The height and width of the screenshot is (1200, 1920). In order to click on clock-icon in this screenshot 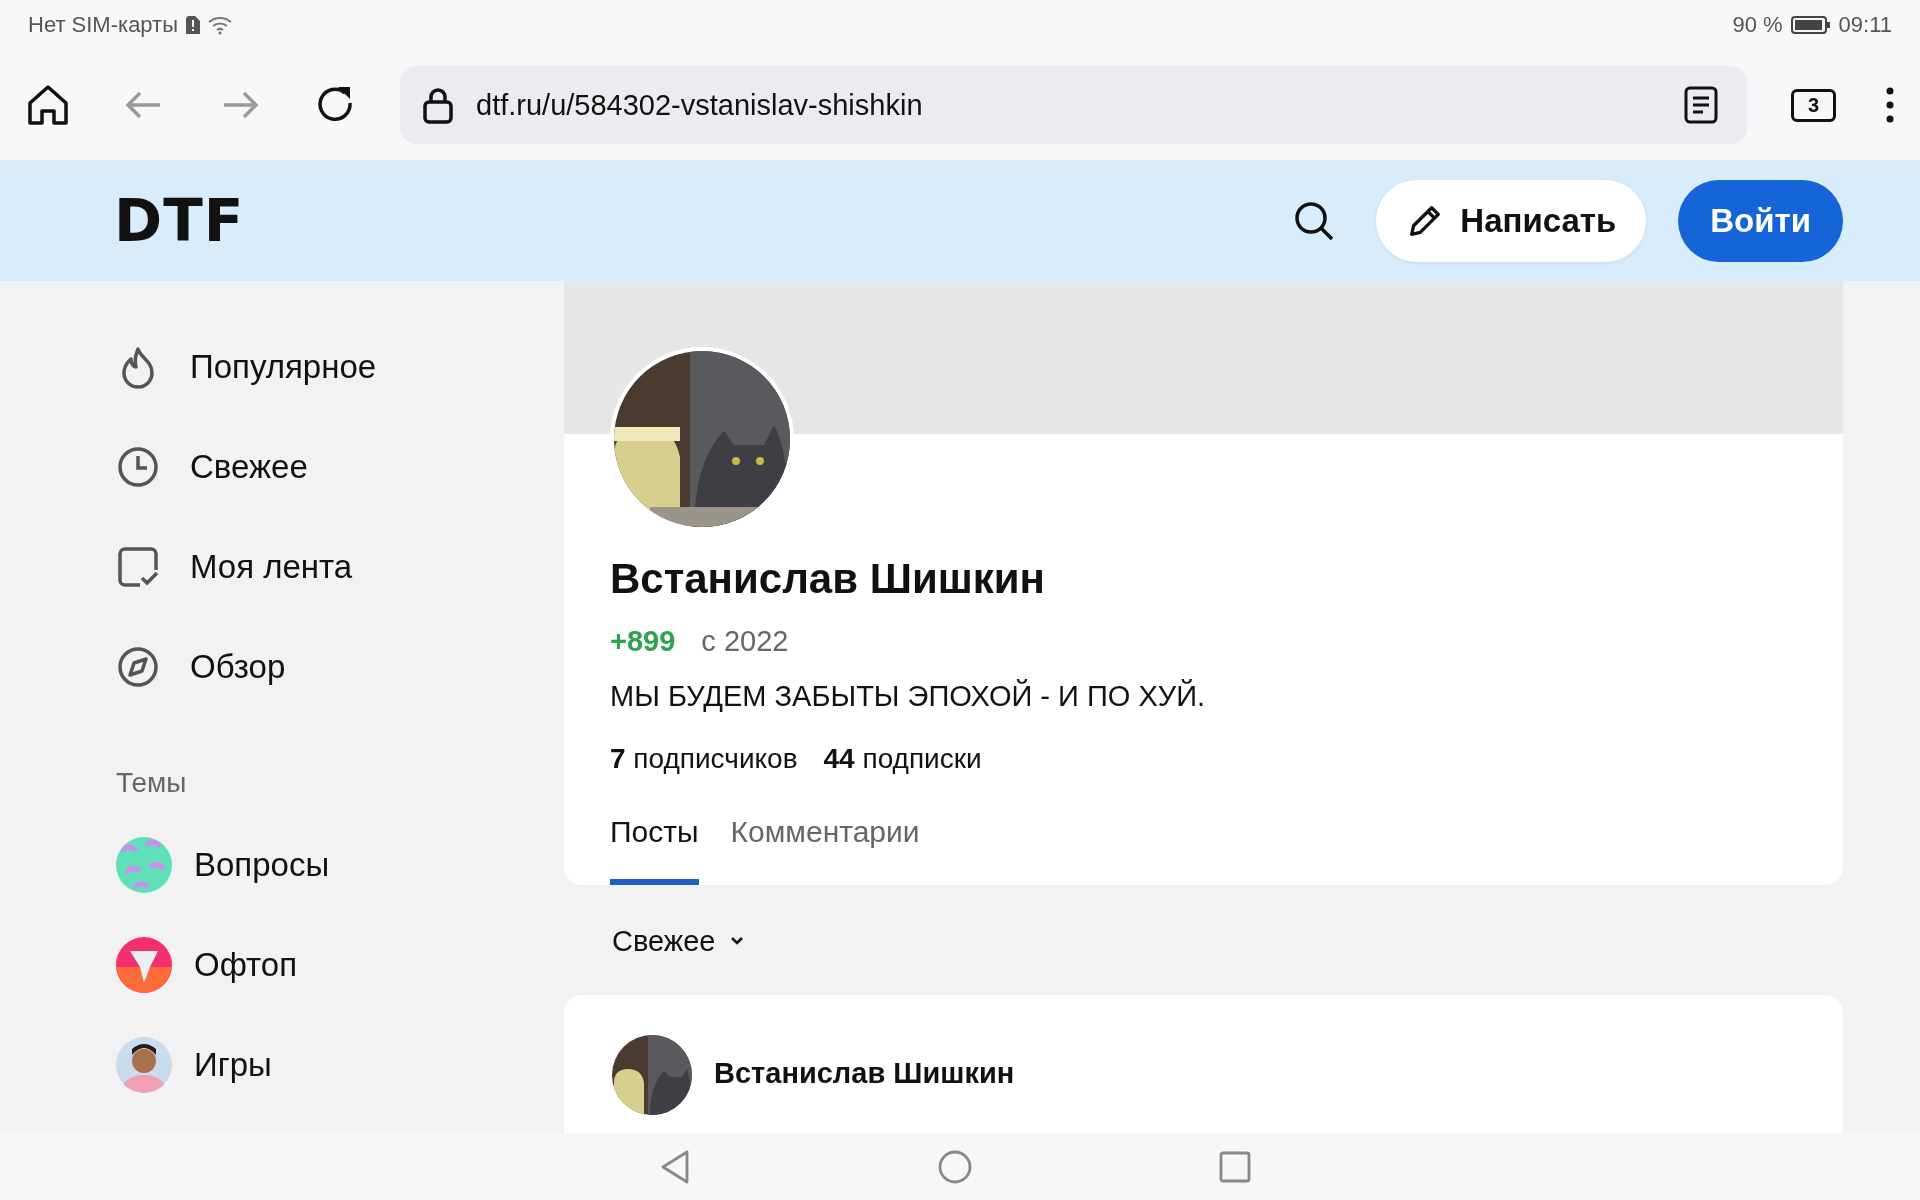, I will do `click(138, 467)`.